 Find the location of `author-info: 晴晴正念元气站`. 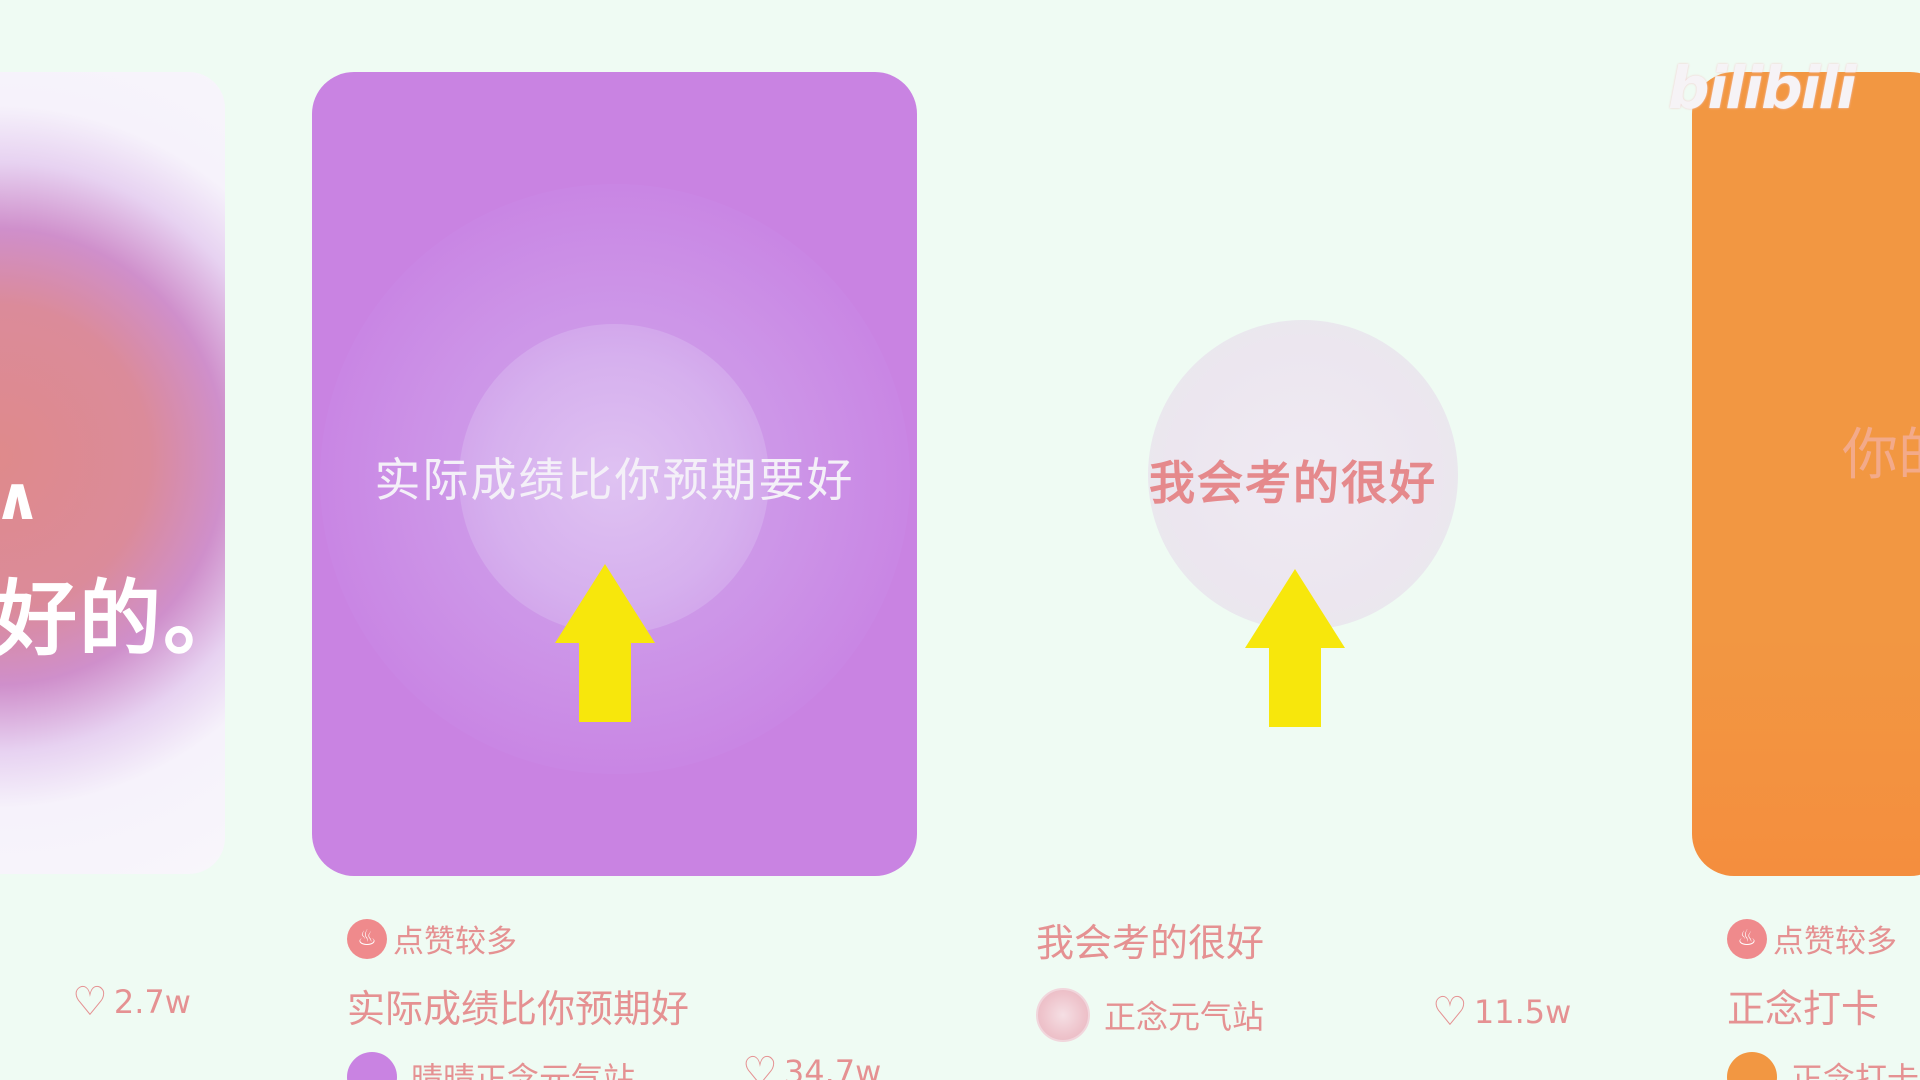

author-info: 晴晴正念元气站 is located at coordinates (491, 1066).